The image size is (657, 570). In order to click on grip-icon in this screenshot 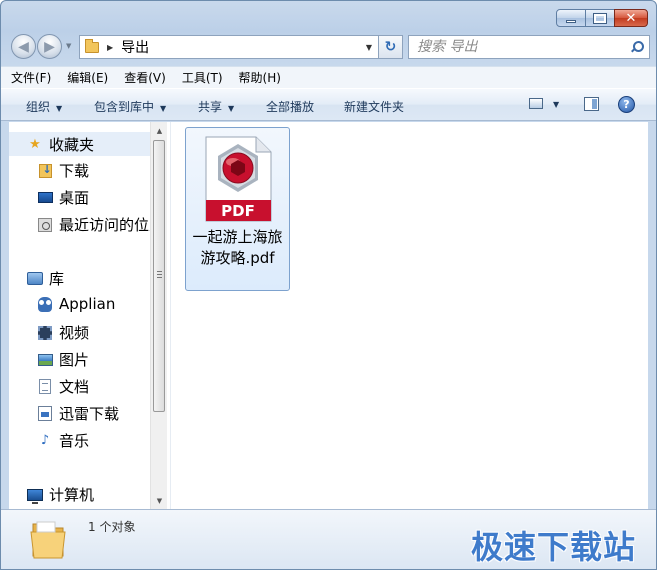, I will do `click(159, 274)`.